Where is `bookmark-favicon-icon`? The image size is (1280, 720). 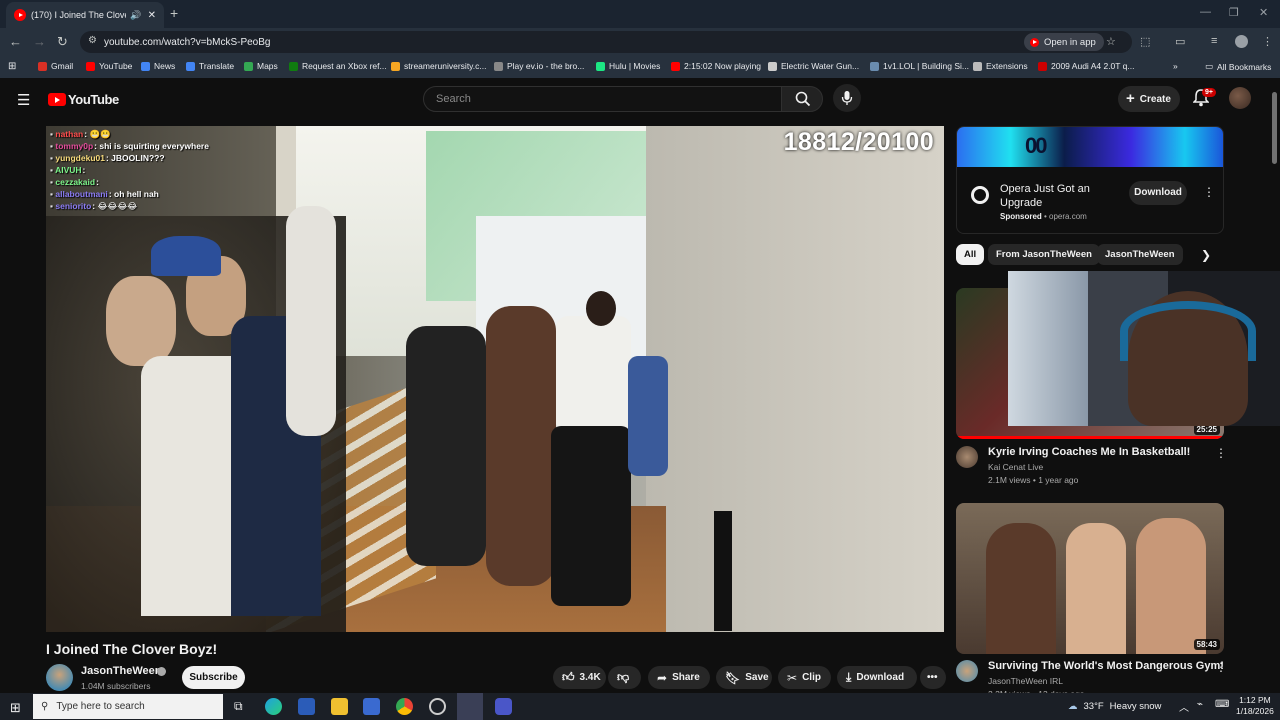
bookmark-favicon-icon is located at coordinates (1042, 66).